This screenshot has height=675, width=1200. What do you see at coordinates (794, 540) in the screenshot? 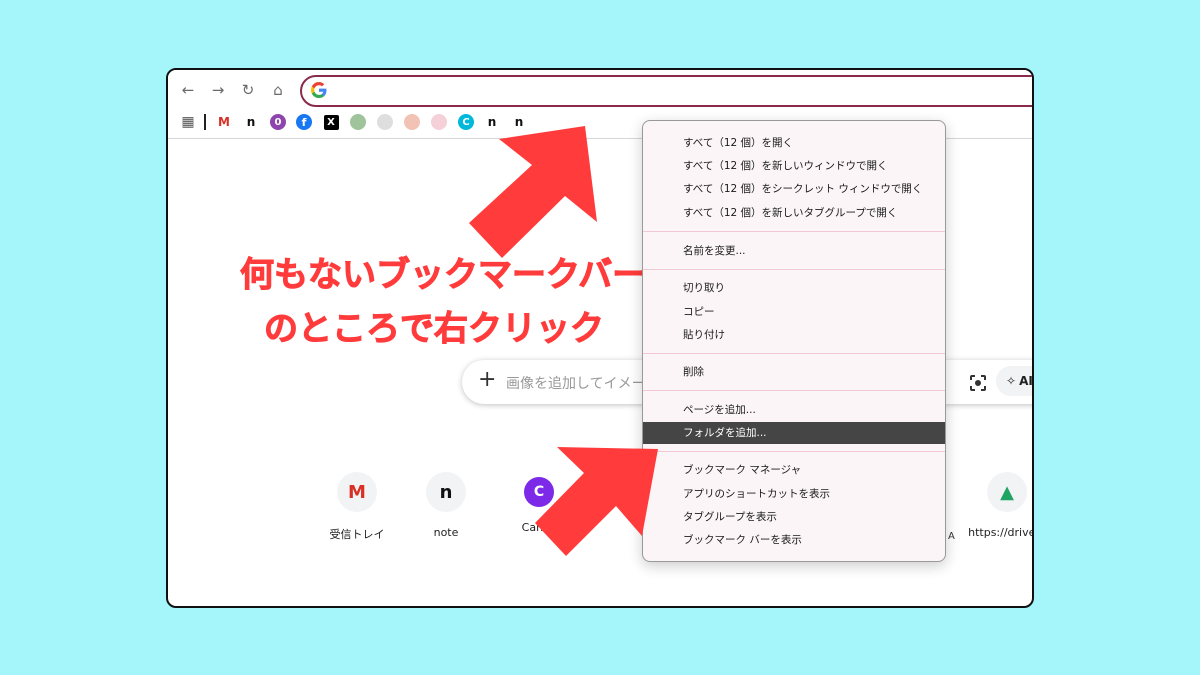
I see `menu-show-bookmarks-bar: ブックマーク バーを表示` at bounding box center [794, 540].